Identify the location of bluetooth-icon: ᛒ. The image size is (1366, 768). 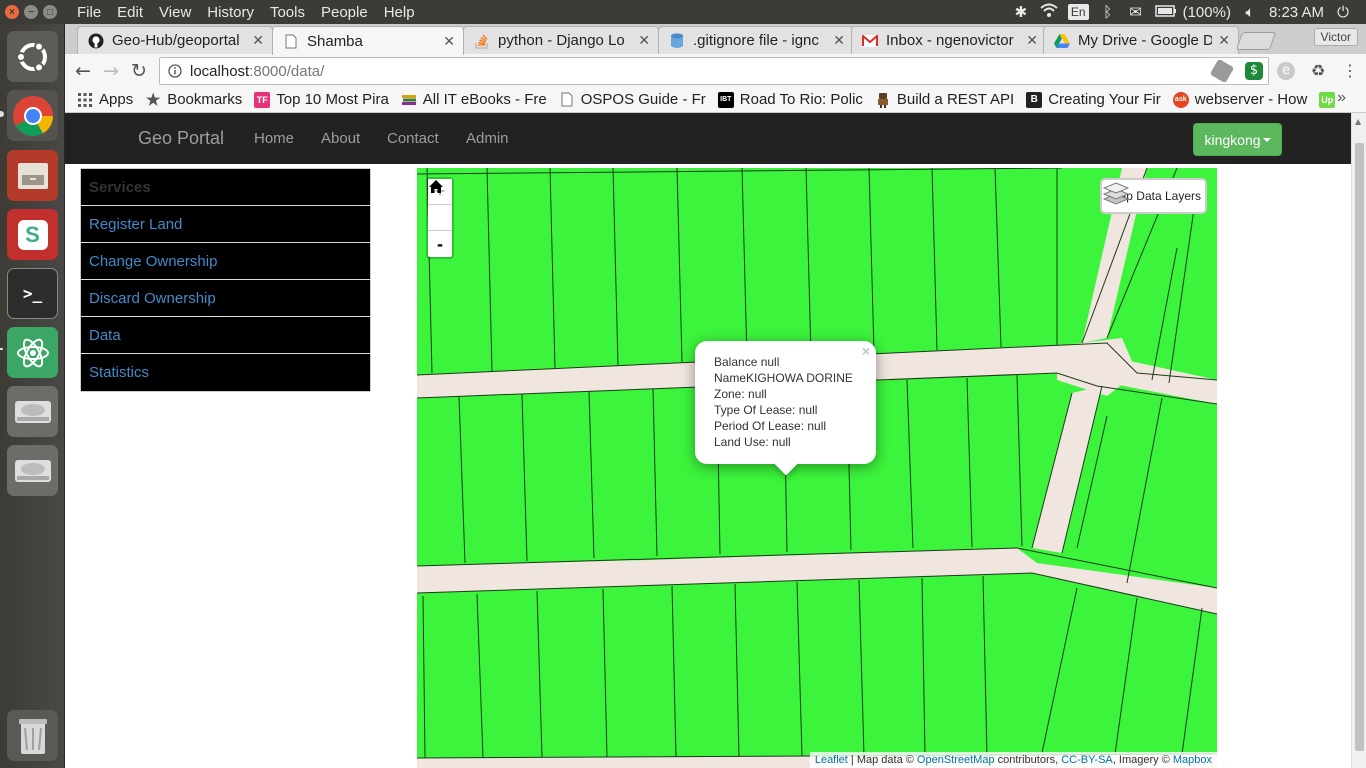
(1108, 12).